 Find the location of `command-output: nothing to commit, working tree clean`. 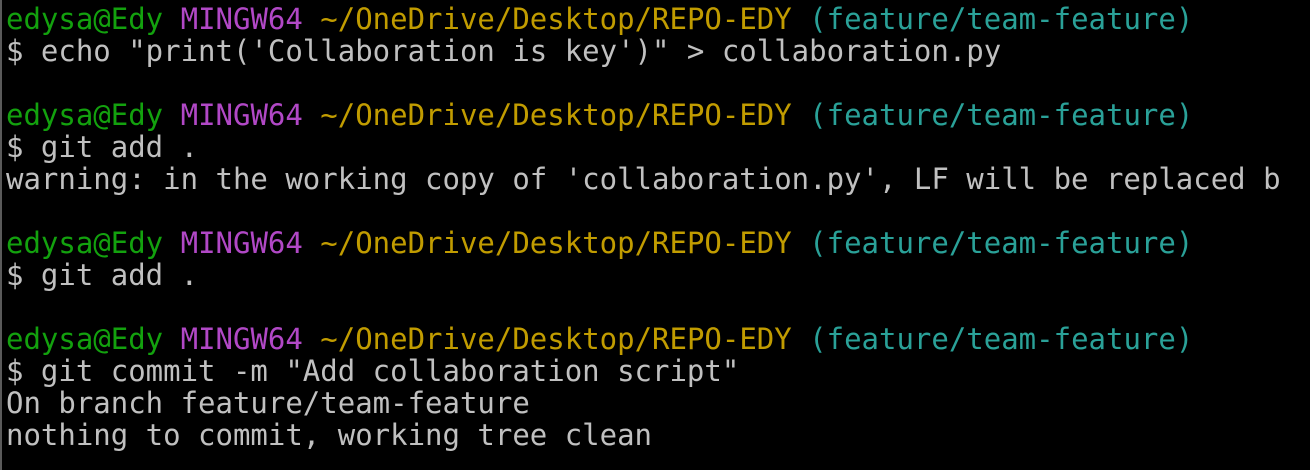

command-output: nothing to commit, working tree clean is located at coordinates (329, 435).